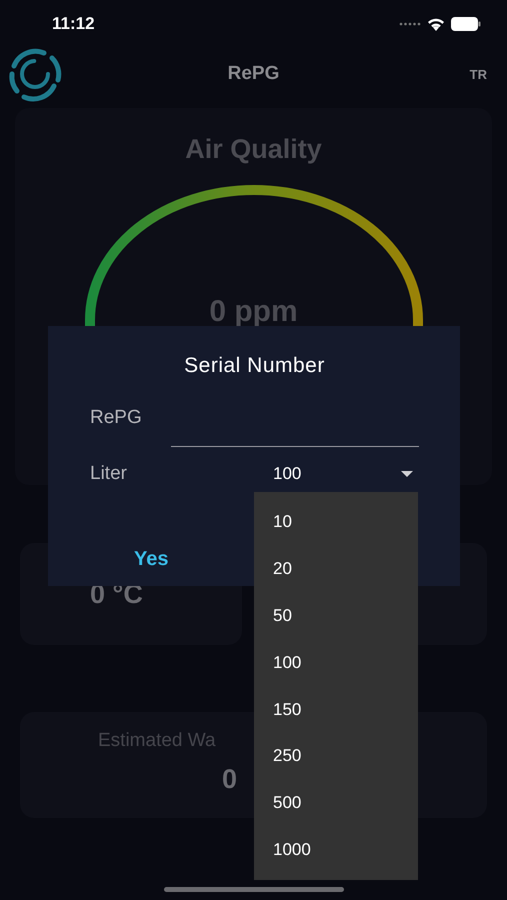 The height and width of the screenshot is (900, 507). Describe the element at coordinates (466, 24) in the screenshot. I see `battery-icon` at that location.